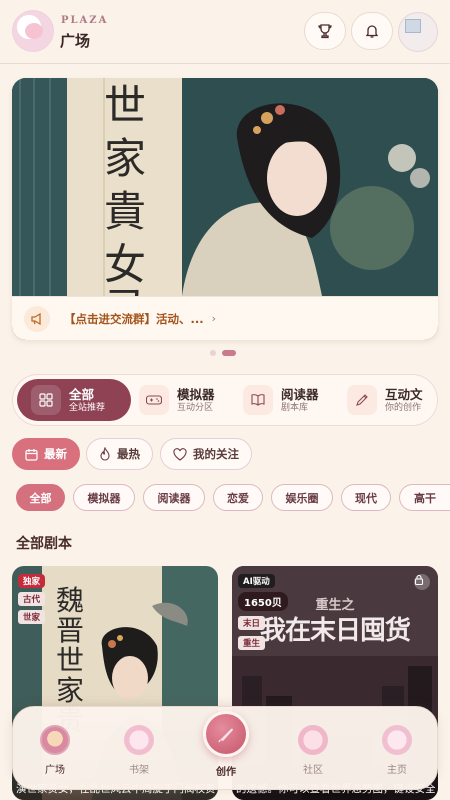 This screenshot has height=800, width=450. I want to click on sort-tab-hot: 最热, so click(119, 454).